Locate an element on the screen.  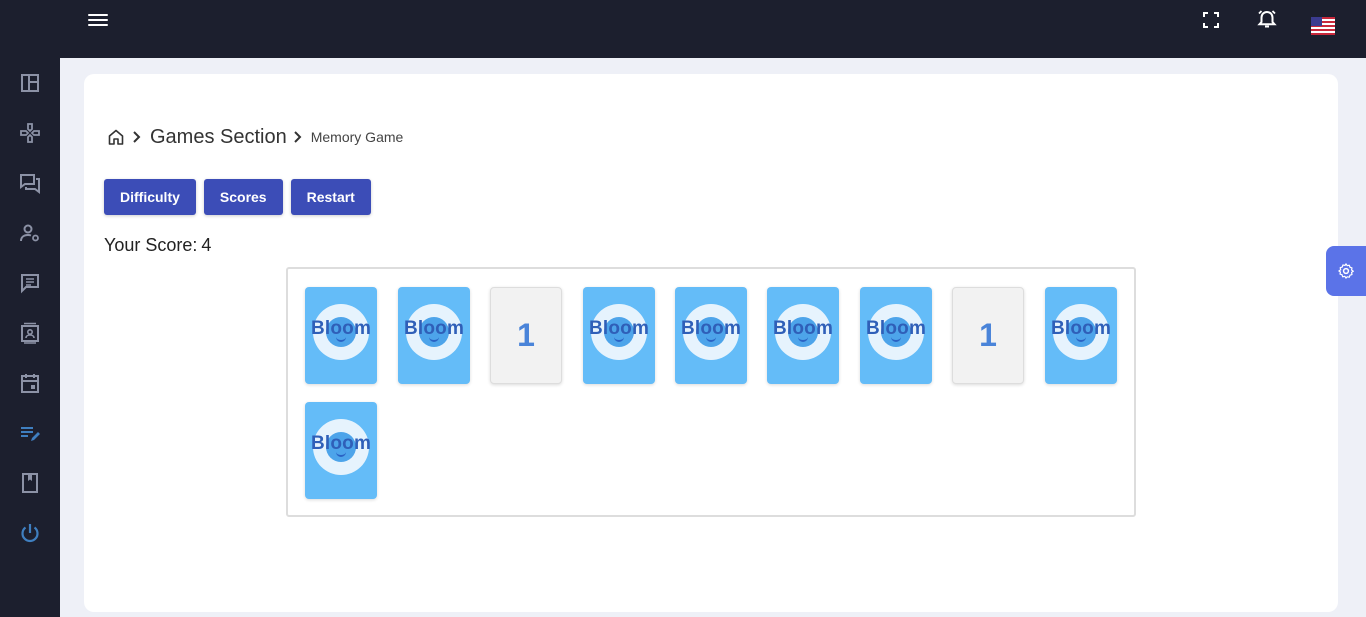
breadcrumb: Games Section Memory Game is located at coordinates (254, 137).